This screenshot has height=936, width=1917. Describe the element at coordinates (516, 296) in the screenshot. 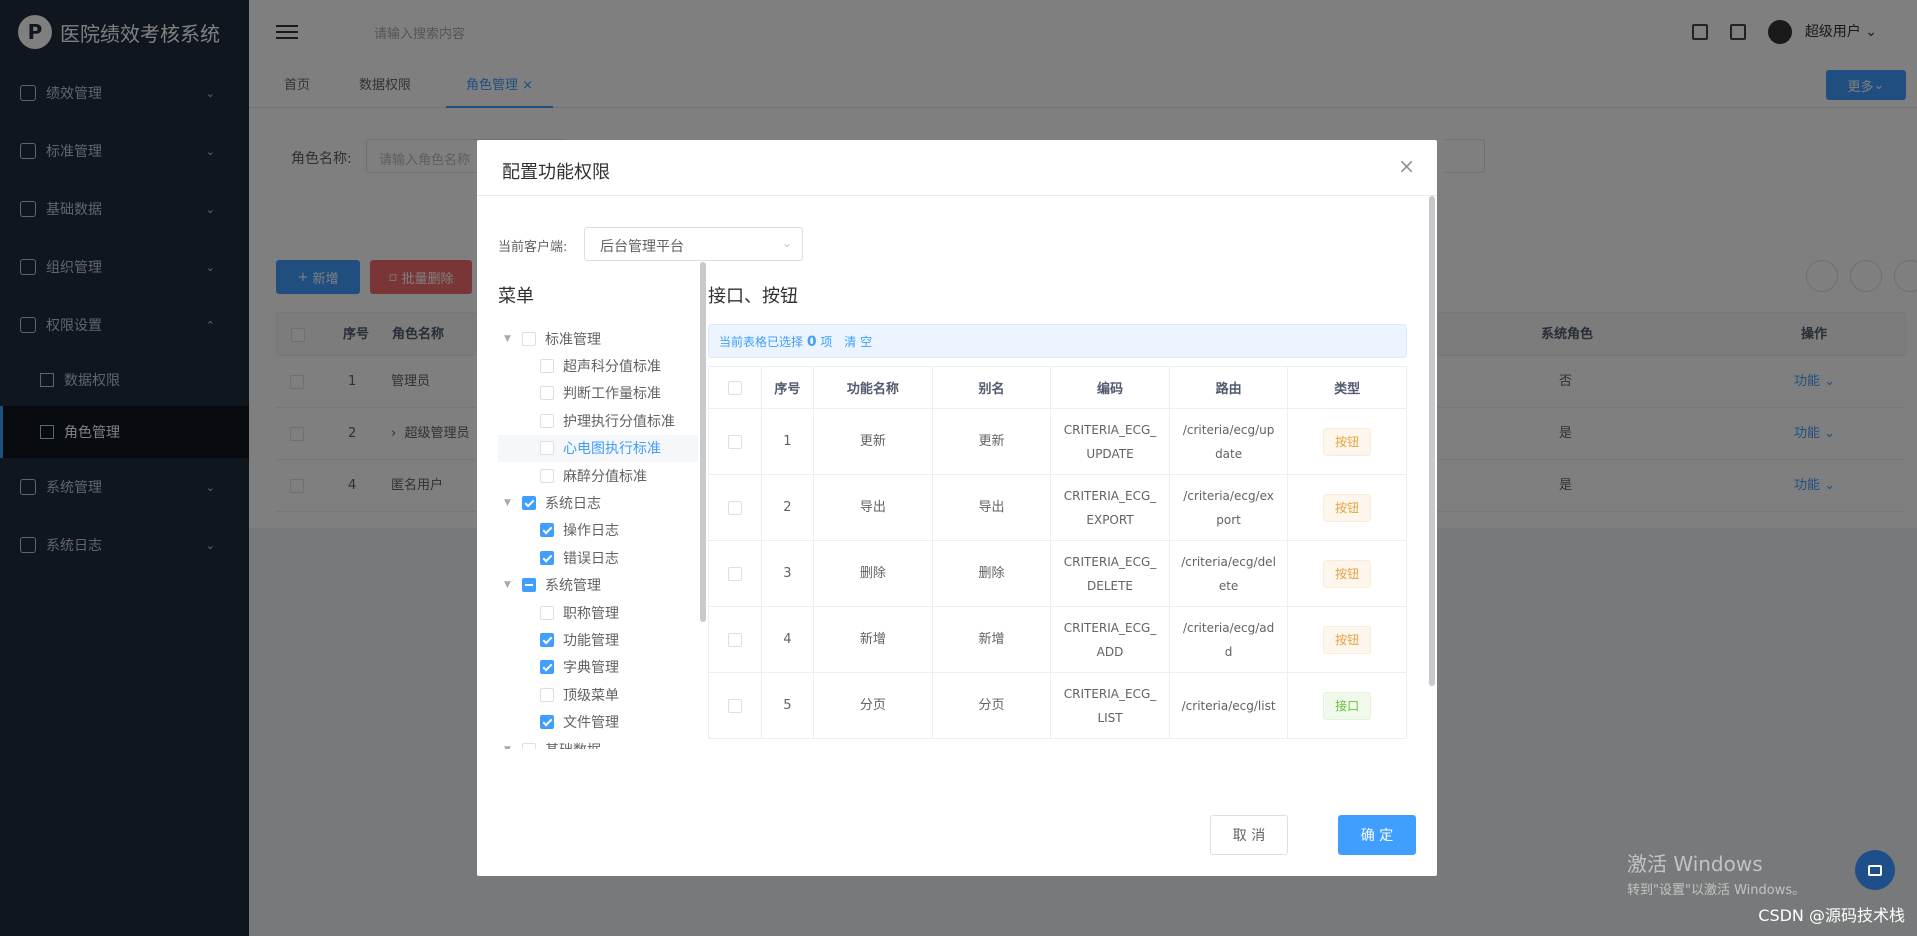

I see `menu-title: 菜单` at that location.